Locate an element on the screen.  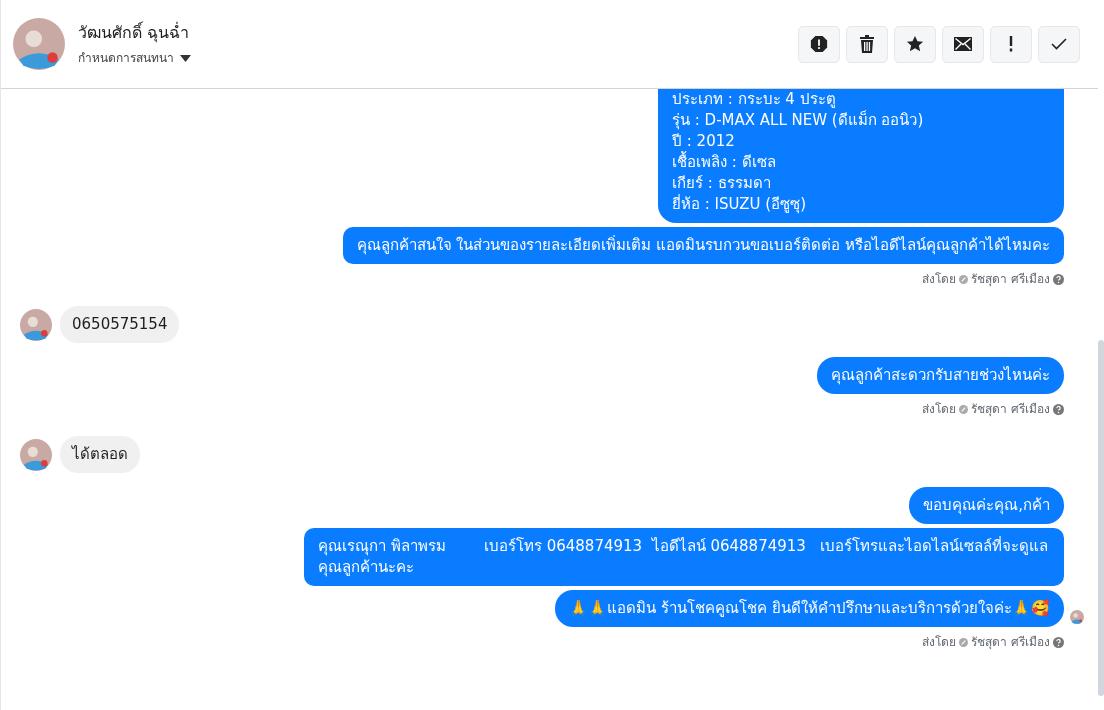
contact-name: วัฒนศักดิ์ ฉุนฉ่ำ is located at coordinates (134, 33).